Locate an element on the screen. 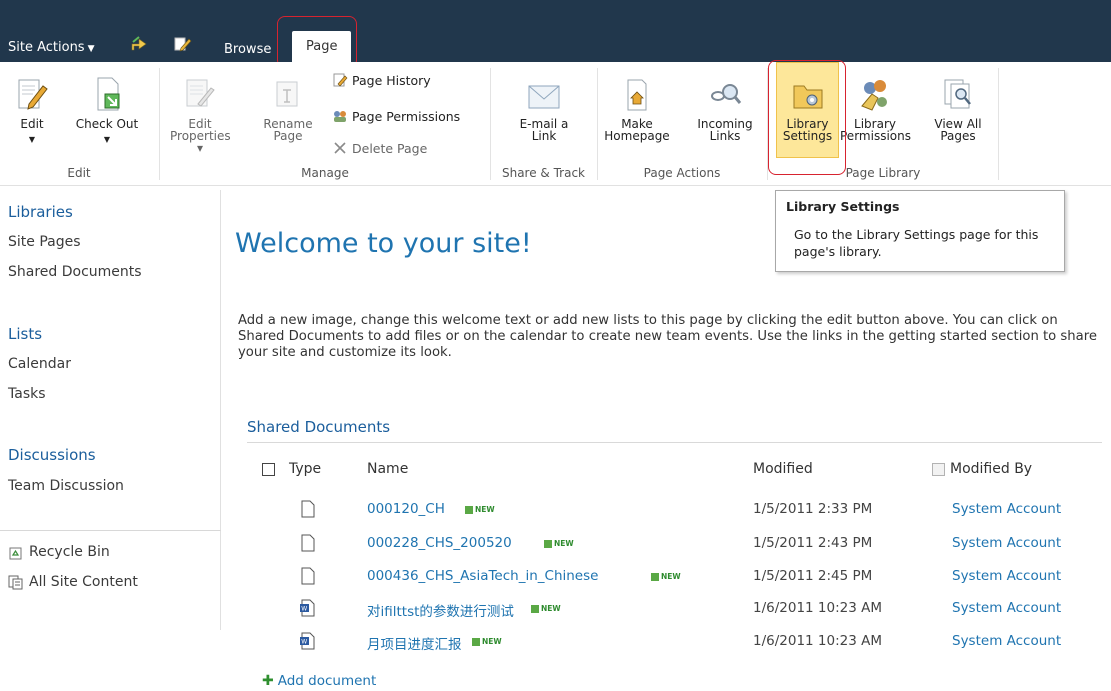 This screenshot has width=1111, height=691. nav-item-shared-documents: Shared Documents is located at coordinates (75, 272).